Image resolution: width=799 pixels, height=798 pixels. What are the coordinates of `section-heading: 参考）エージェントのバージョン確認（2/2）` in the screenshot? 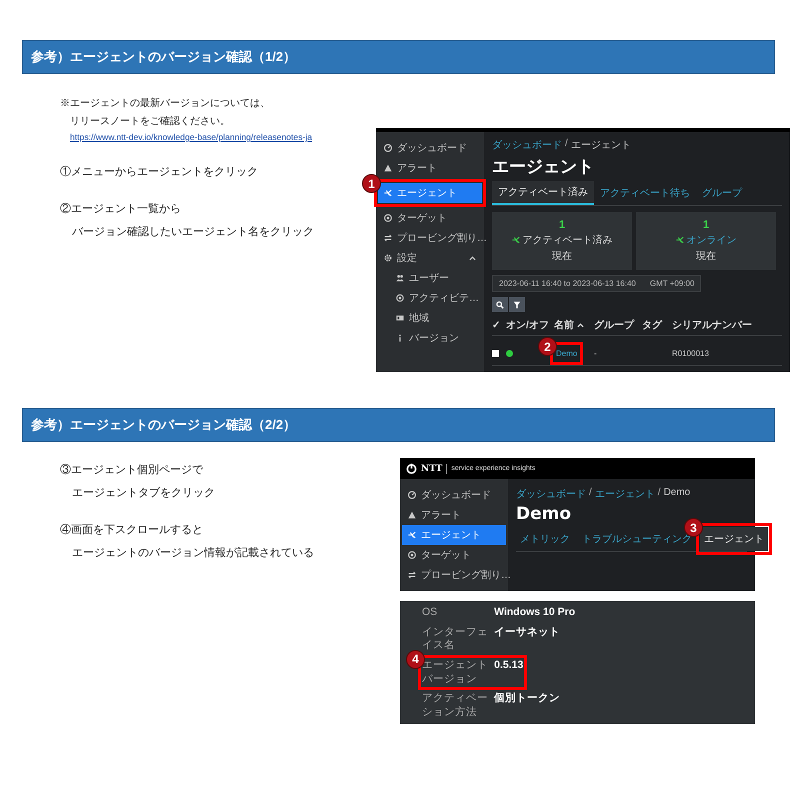 It's located at (398, 425).